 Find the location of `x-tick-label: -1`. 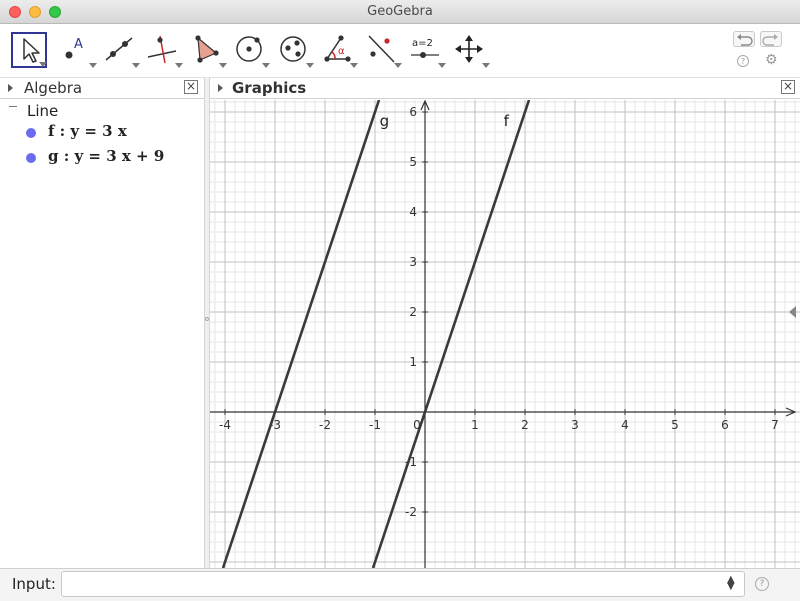

x-tick-label: -1 is located at coordinates (375, 425).